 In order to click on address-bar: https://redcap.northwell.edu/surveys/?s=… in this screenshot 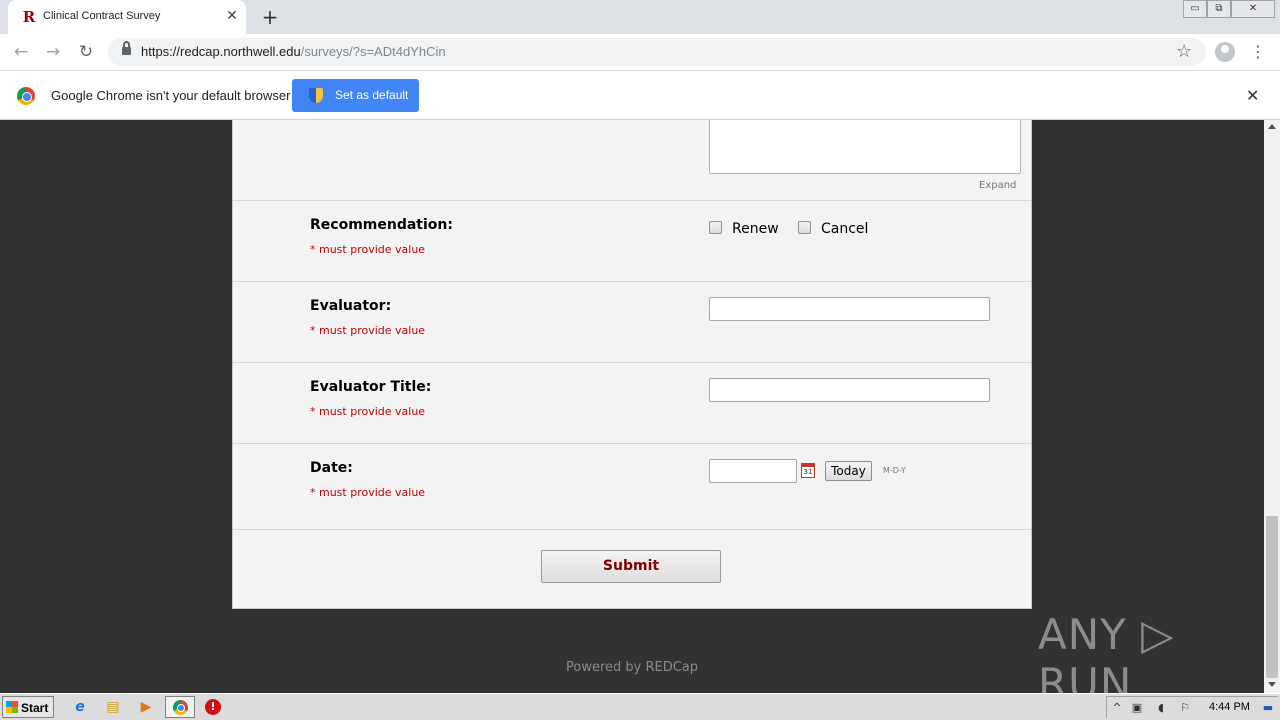, I will do `click(657, 52)`.